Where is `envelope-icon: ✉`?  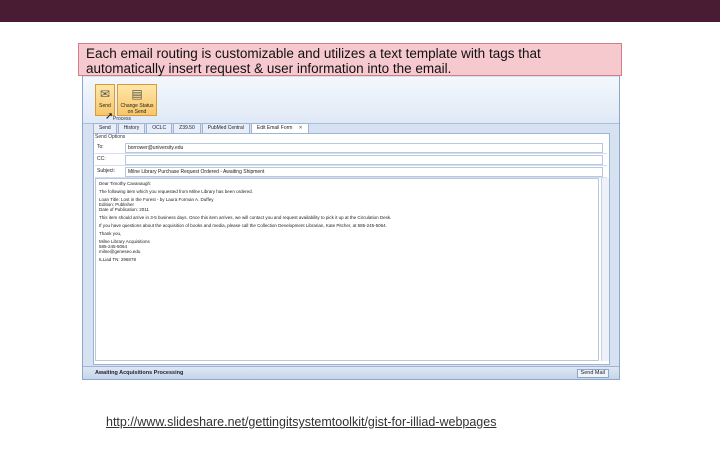 envelope-icon: ✉ is located at coordinates (105, 94).